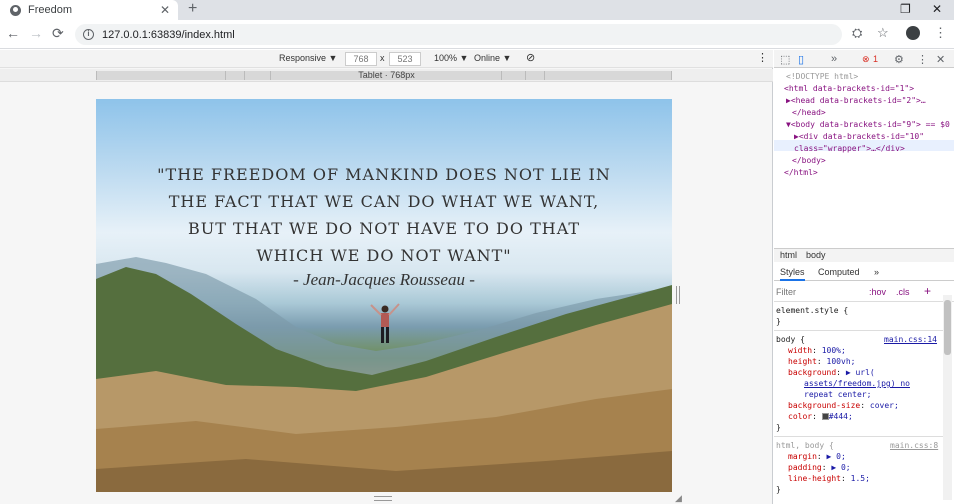 Image resolution: width=954 pixels, height=504 pixels. What do you see at coordinates (383, 498) in the screenshot?
I see `bottom-resize-handle` at bounding box center [383, 498].